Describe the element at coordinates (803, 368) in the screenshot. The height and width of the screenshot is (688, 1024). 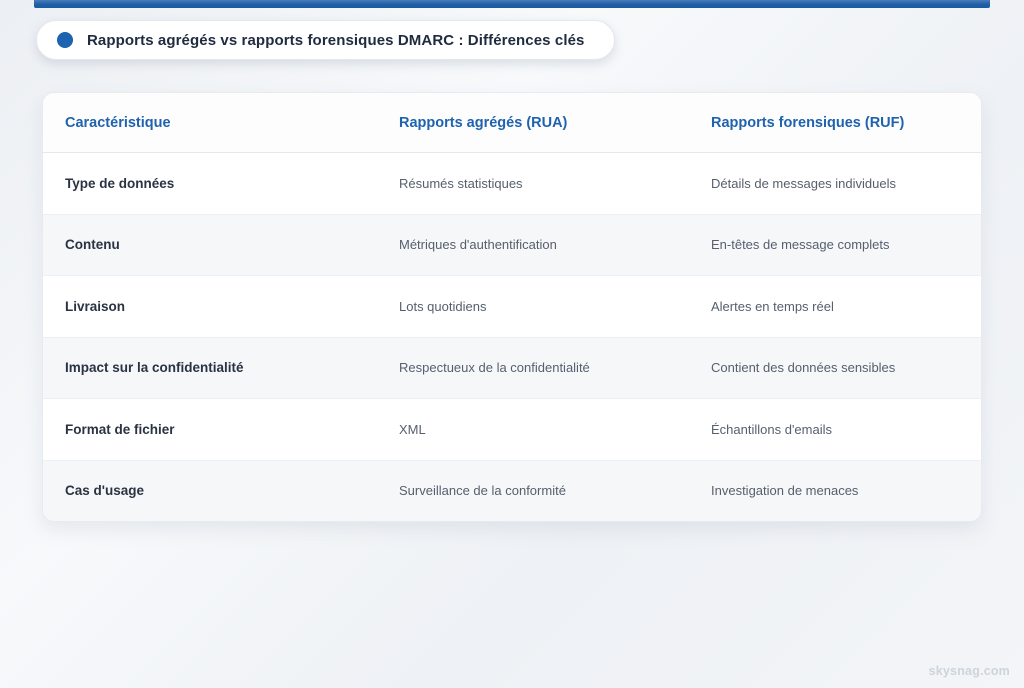
I see `row-ruf-value: Contient des données sensibles` at that location.